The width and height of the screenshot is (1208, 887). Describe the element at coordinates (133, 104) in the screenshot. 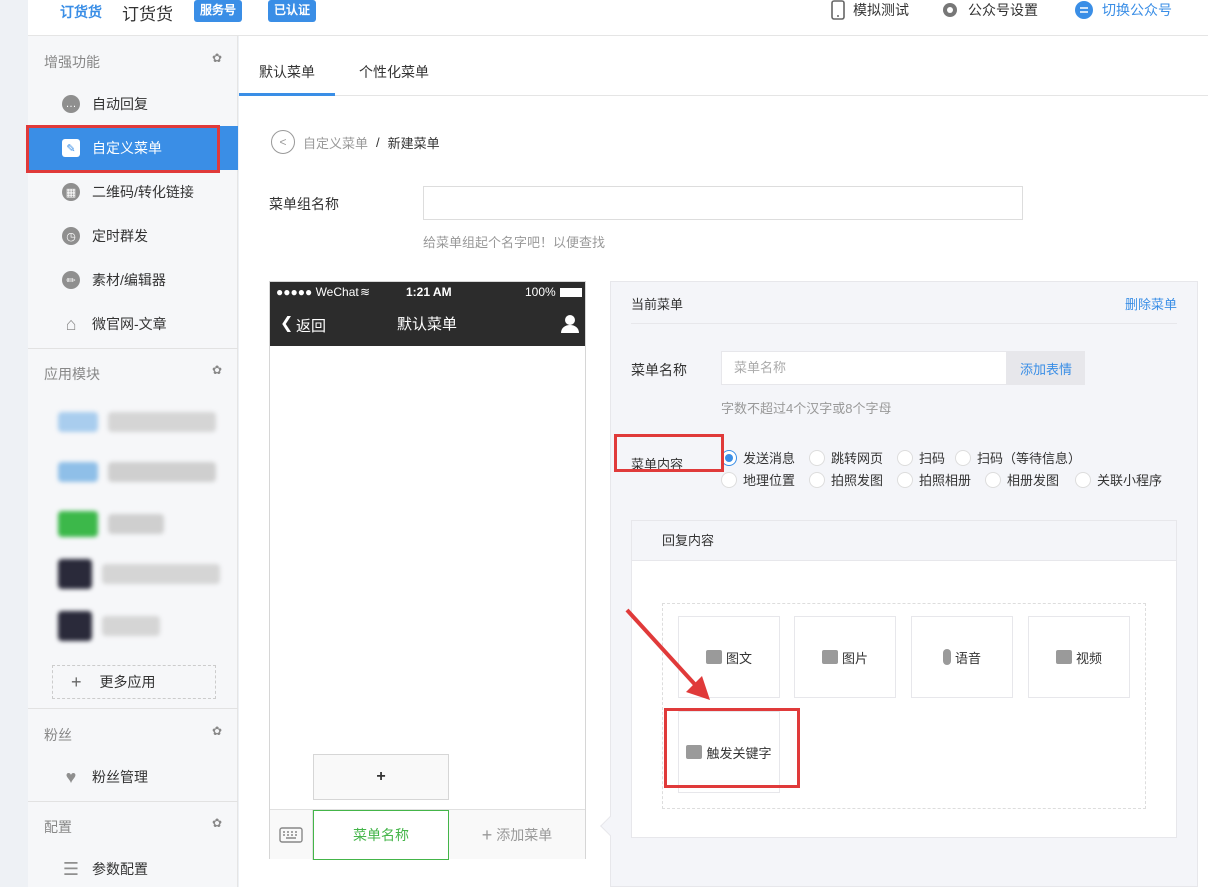

I see `sidebar-item-auto-reply: … 自动回复` at that location.